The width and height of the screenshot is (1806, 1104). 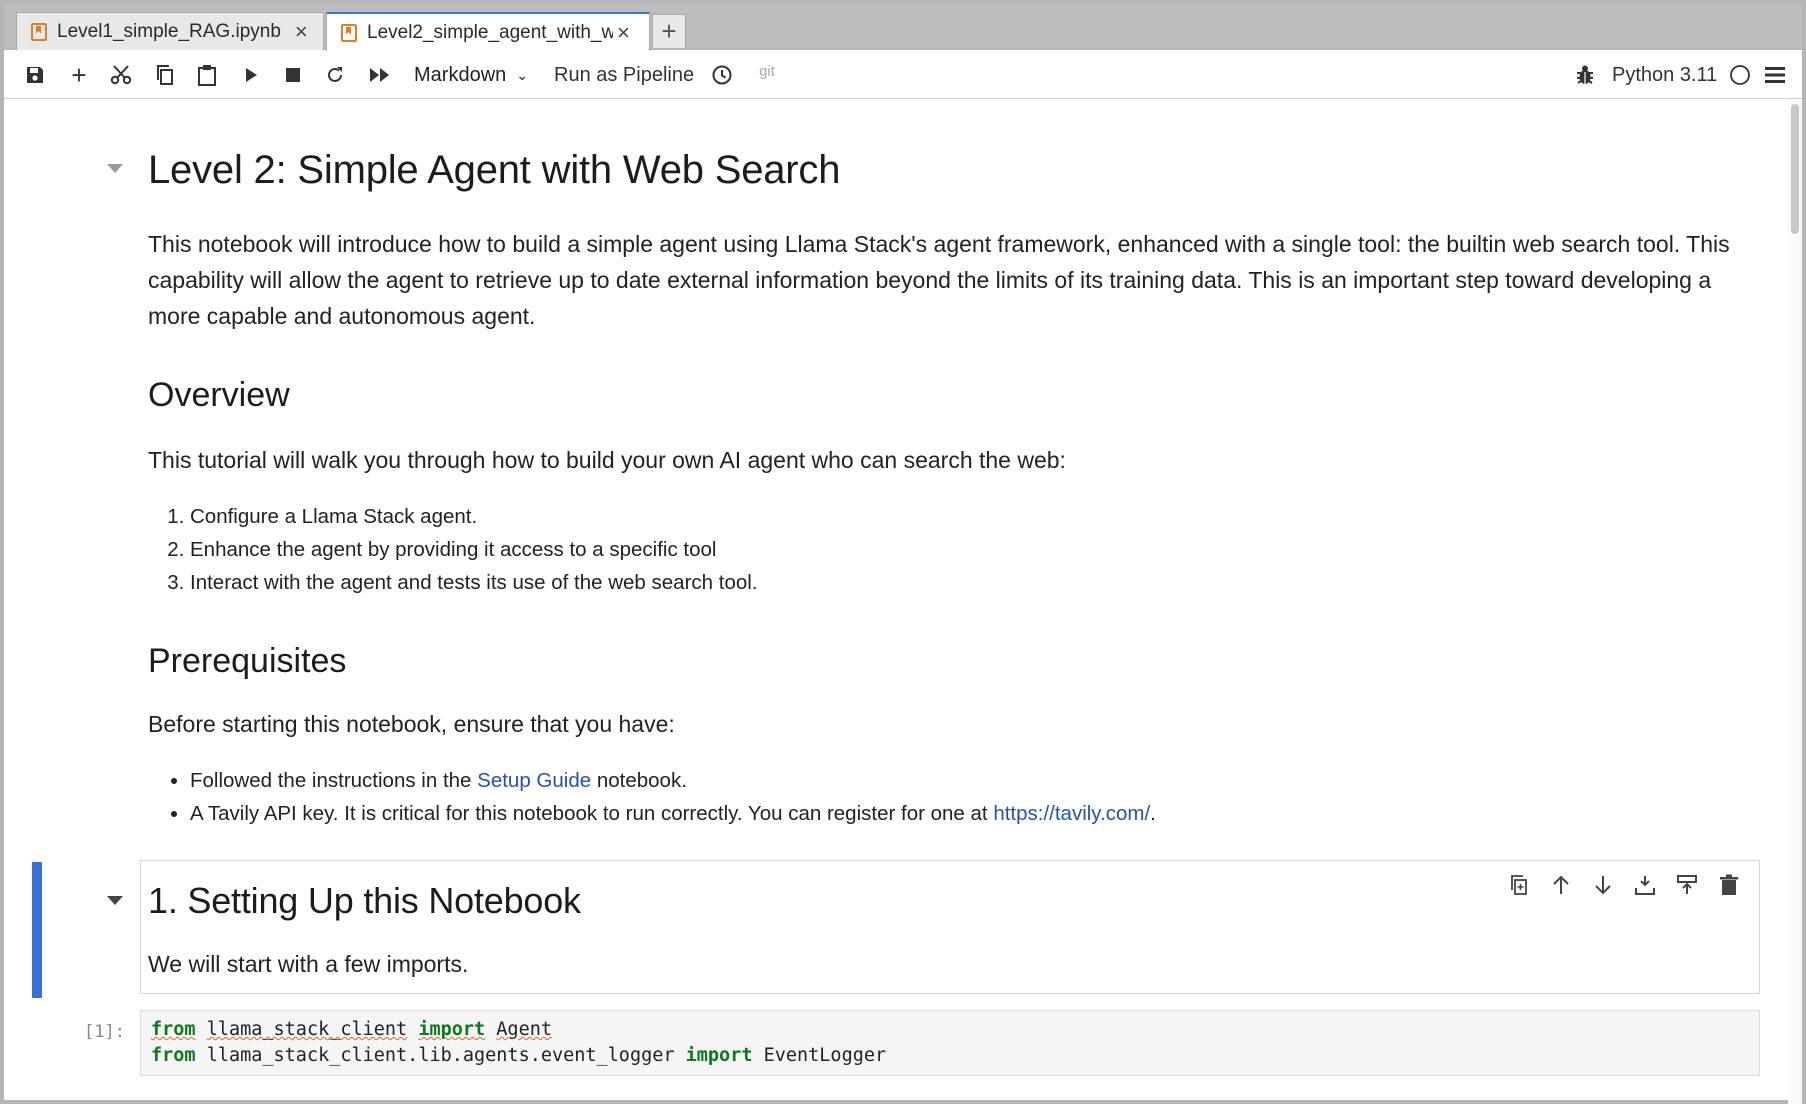 I want to click on execution-count: [1]:, so click(x=104, y=1032).